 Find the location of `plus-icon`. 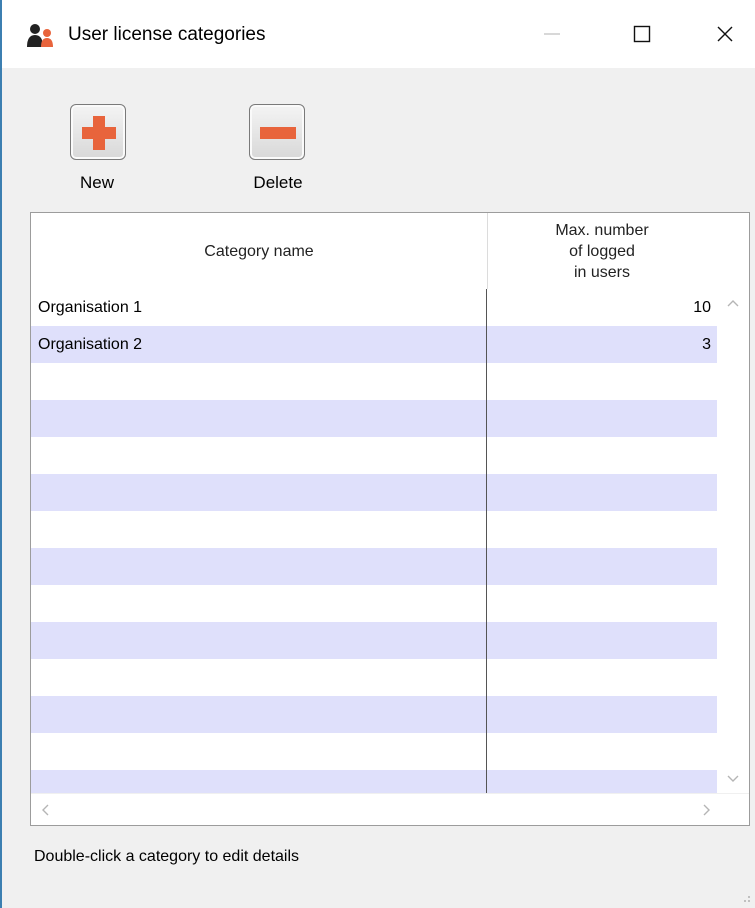

plus-icon is located at coordinates (99, 133).